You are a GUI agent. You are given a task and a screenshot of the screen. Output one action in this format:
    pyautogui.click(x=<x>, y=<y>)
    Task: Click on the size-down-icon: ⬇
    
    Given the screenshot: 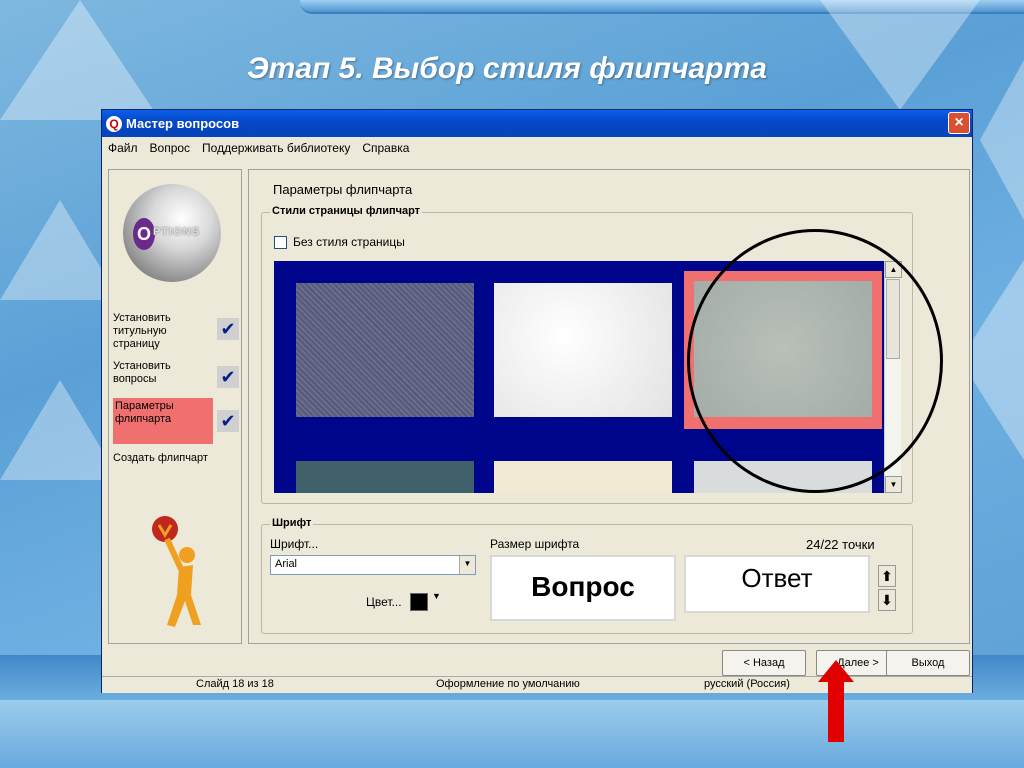 What is the action you would take?
    pyautogui.click(x=887, y=600)
    